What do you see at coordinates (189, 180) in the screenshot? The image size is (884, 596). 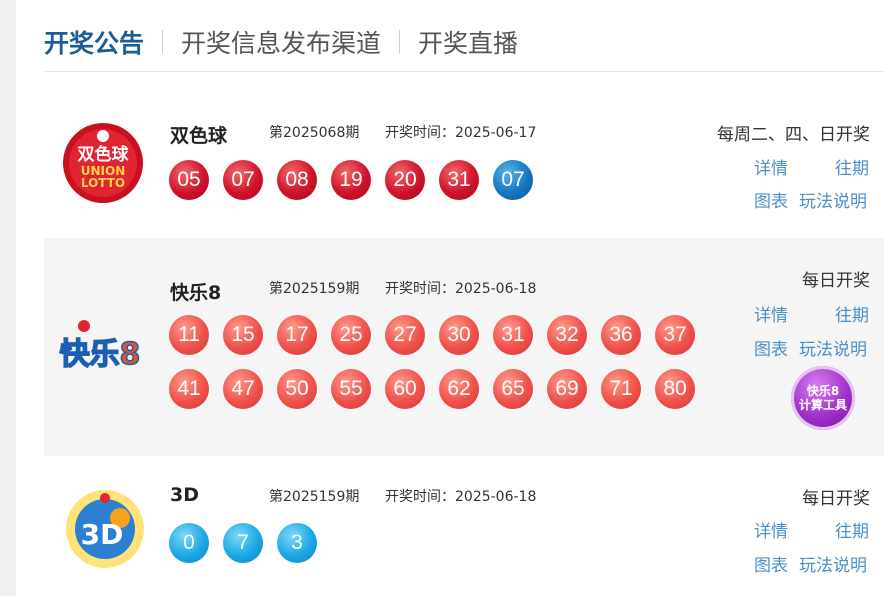 I see `red-ball: 05` at bounding box center [189, 180].